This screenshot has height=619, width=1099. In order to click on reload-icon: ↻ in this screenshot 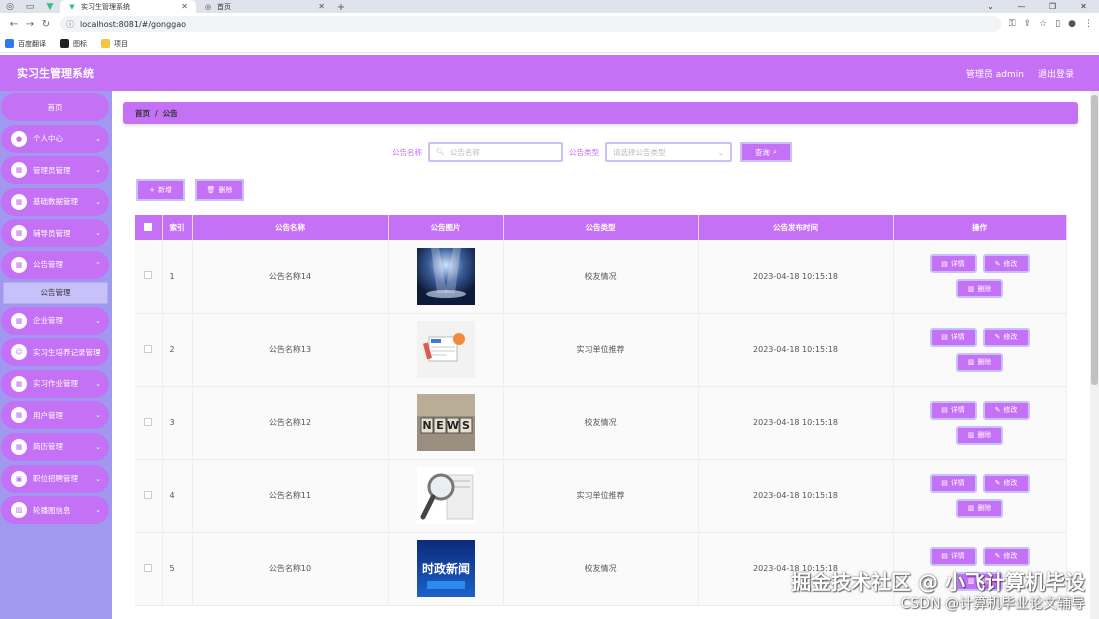, I will do `click(46, 24)`.